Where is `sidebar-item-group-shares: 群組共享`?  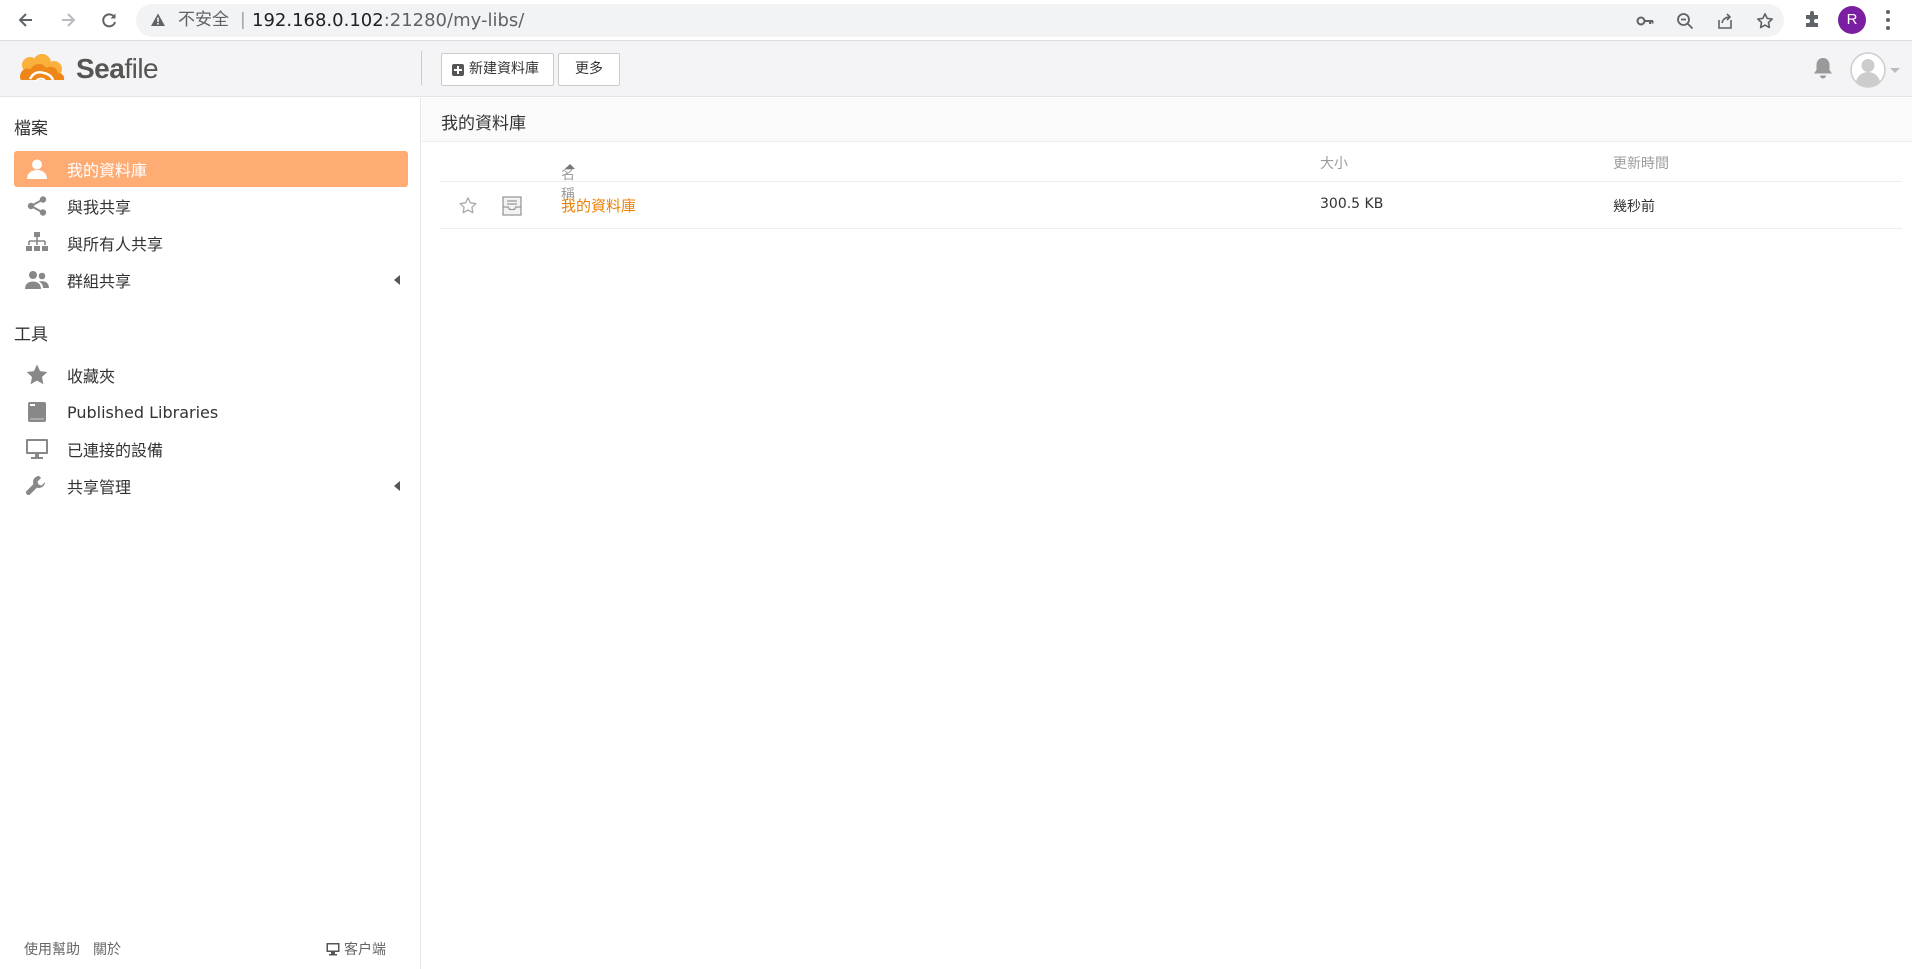
sidebar-item-group-shares: 群組共享 is located at coordinates (211, 280).